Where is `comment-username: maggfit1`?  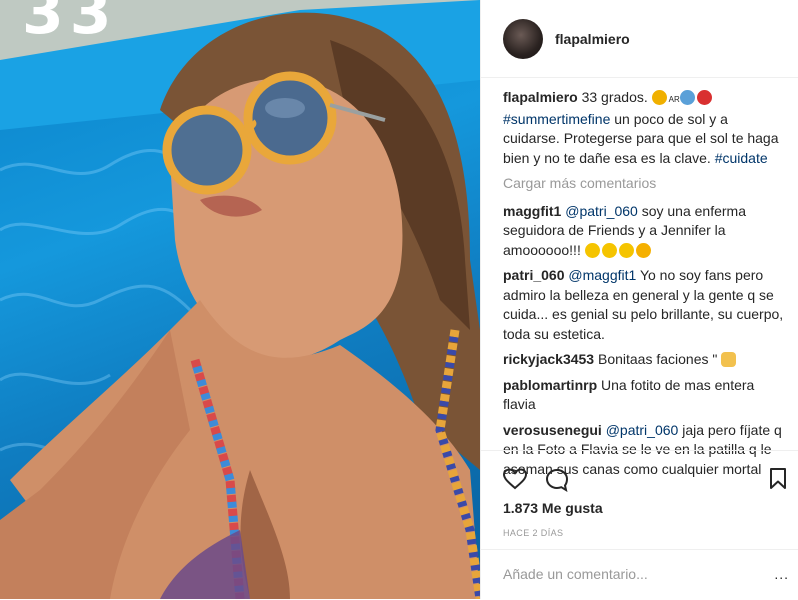 comment-username: maggfit1 is located at coordinates (532, 211).